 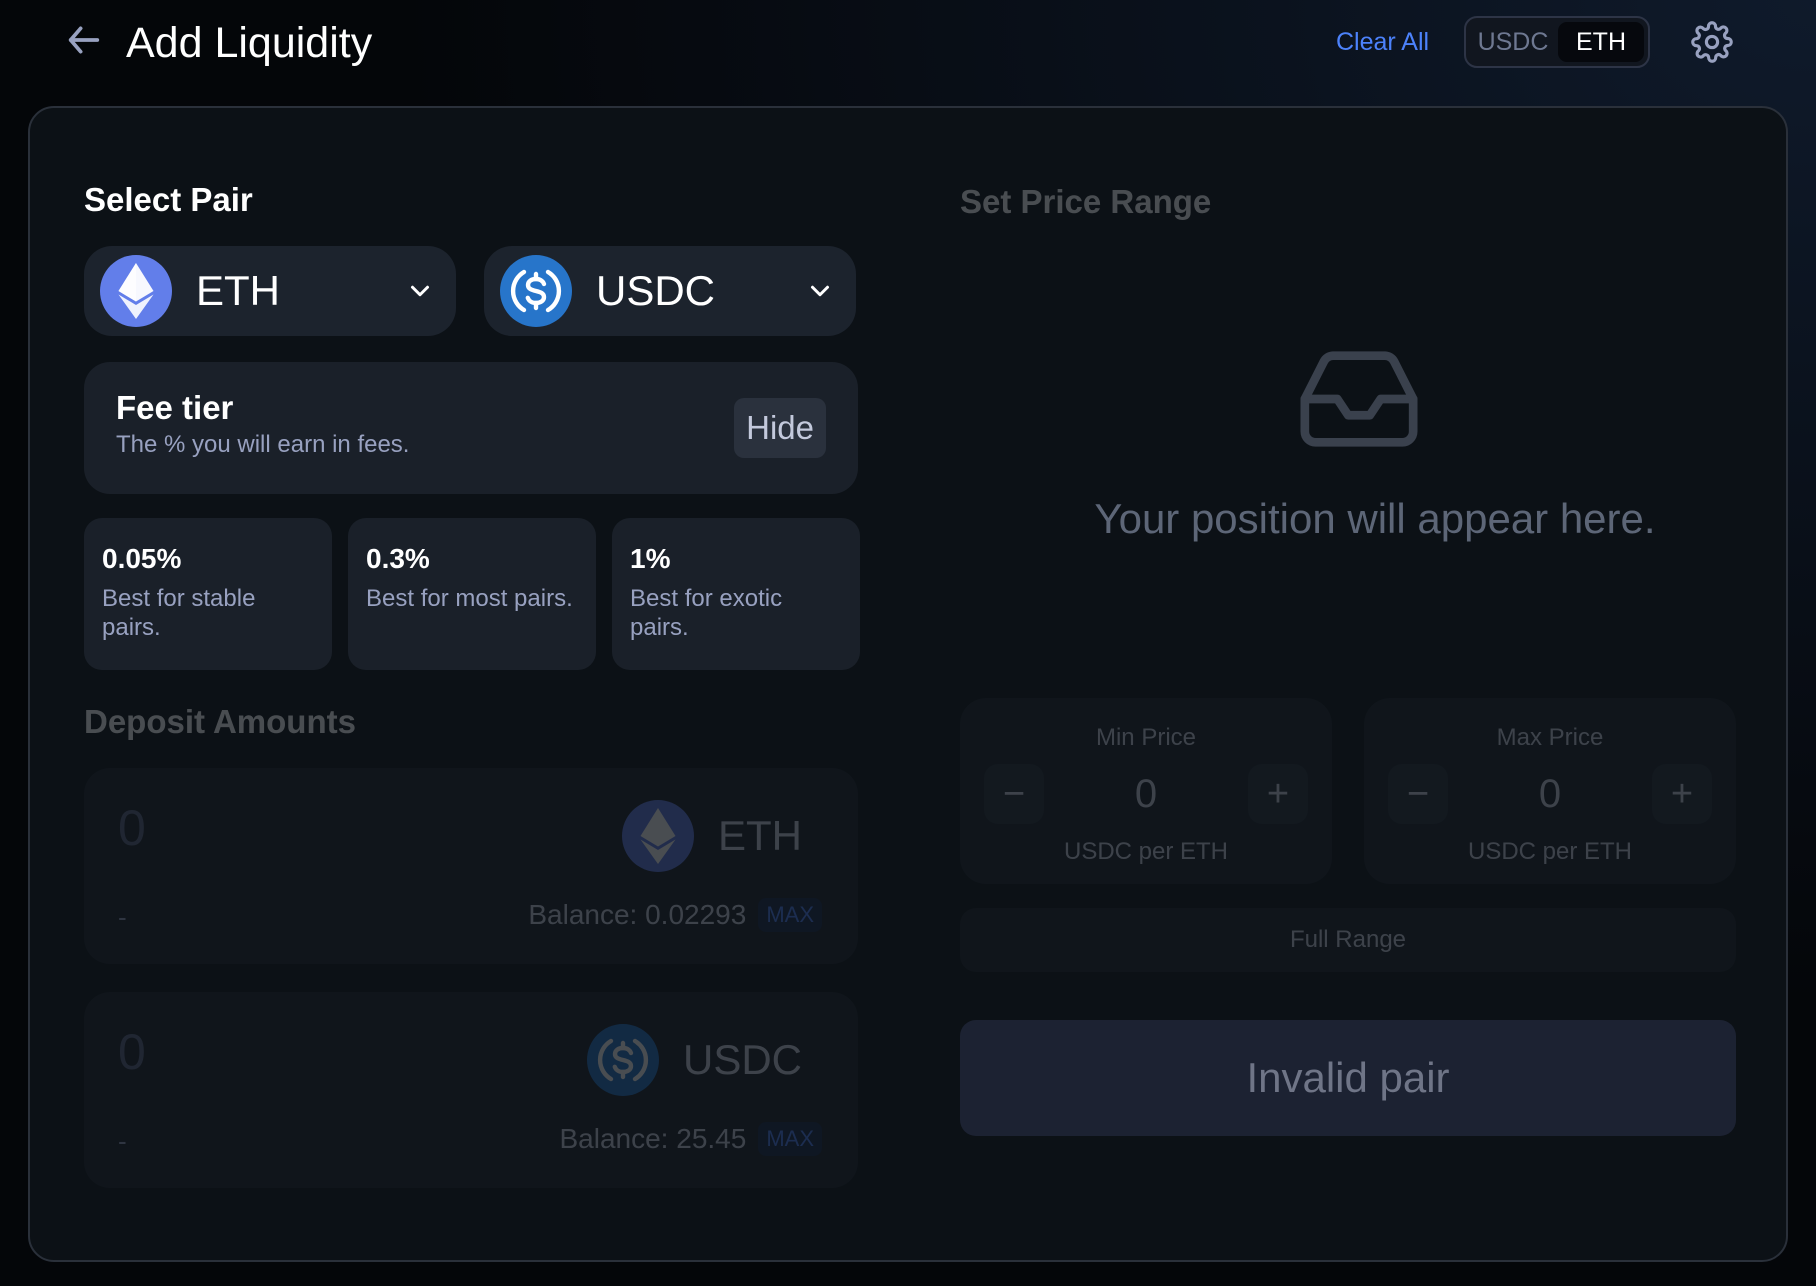 I want to click on arrow-left-icon, so click(x=84, y=40).